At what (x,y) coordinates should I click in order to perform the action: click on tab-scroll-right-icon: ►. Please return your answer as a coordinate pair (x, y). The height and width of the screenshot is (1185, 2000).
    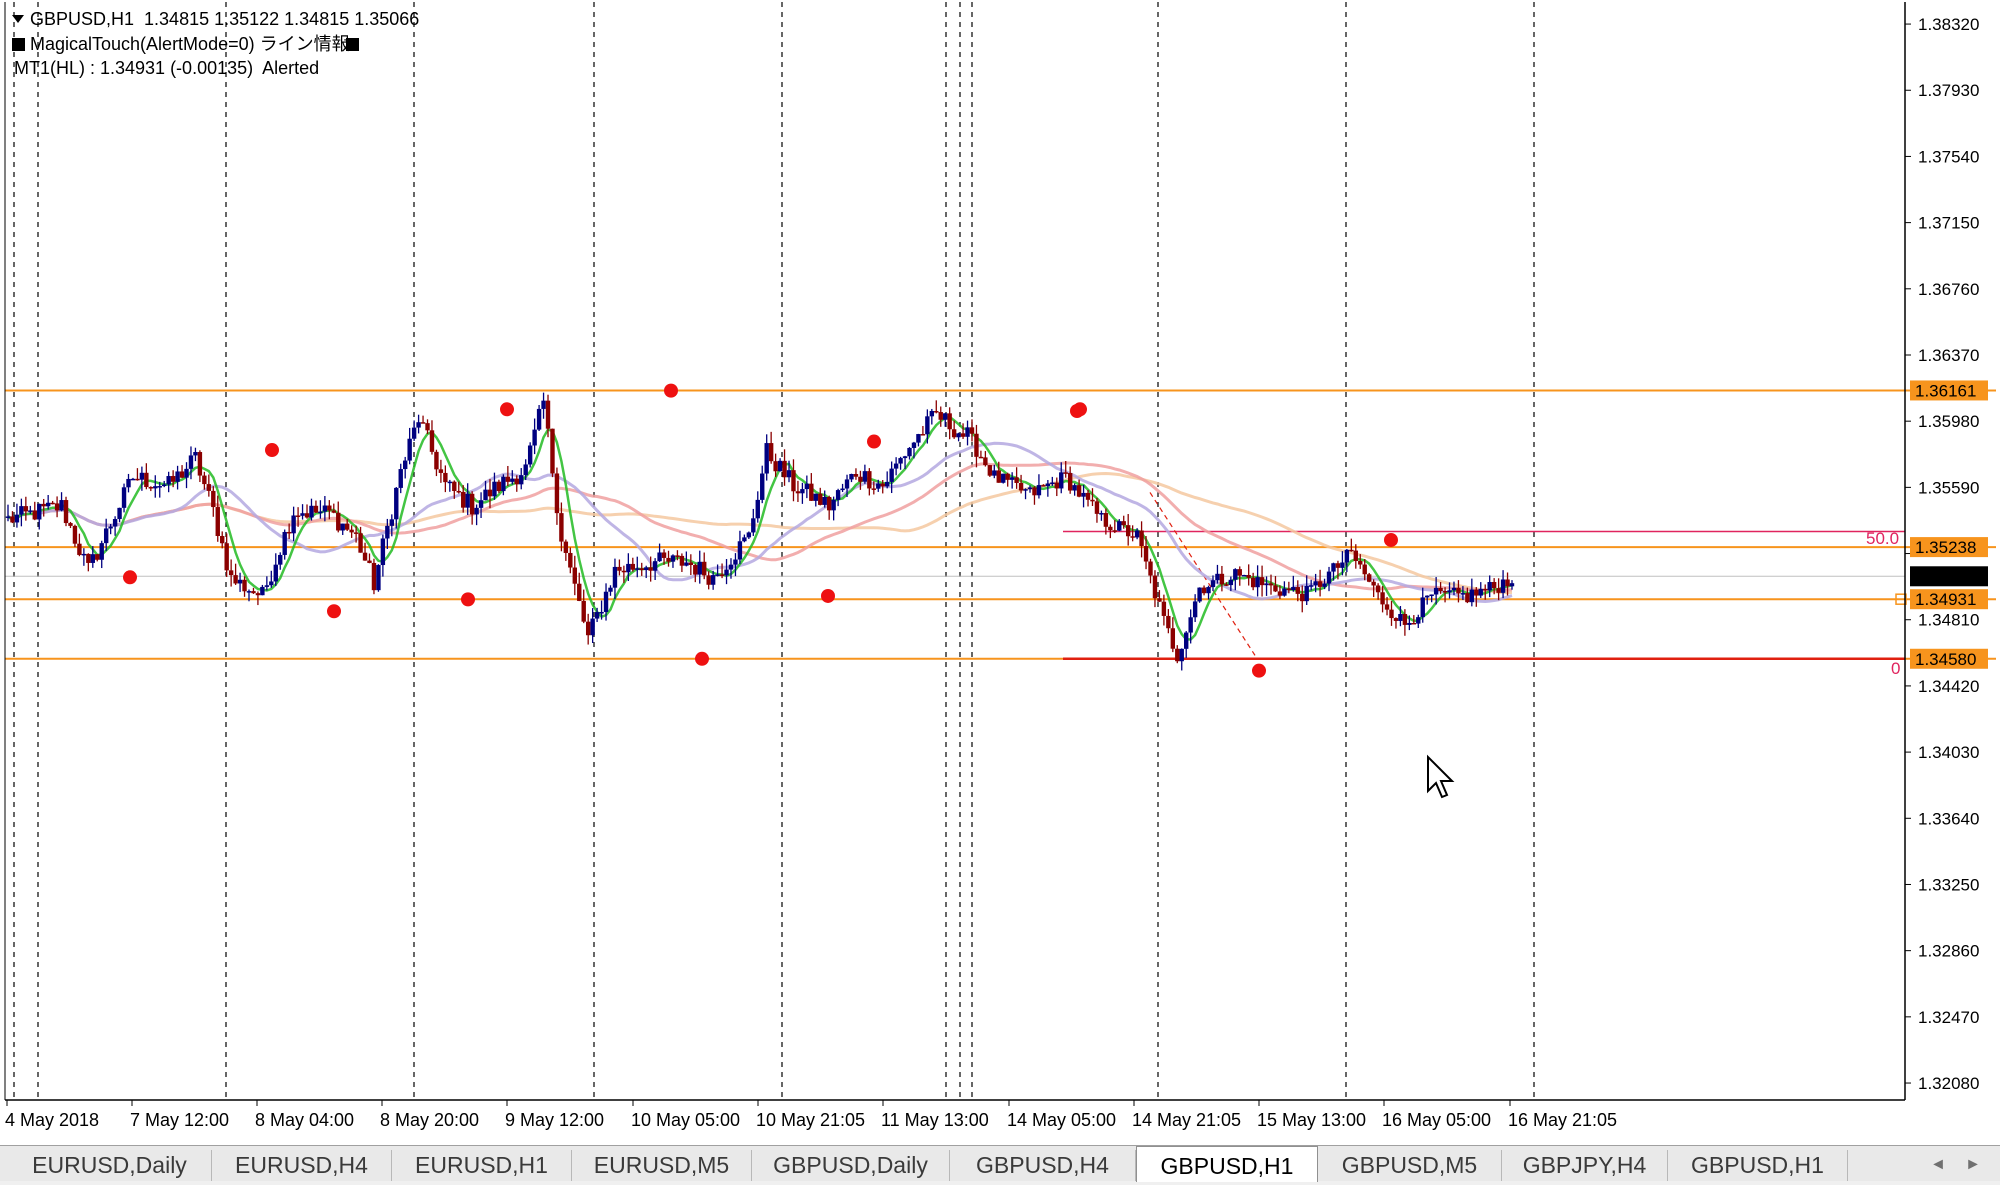
    Looking at the image, I should click on (1973, 1165).